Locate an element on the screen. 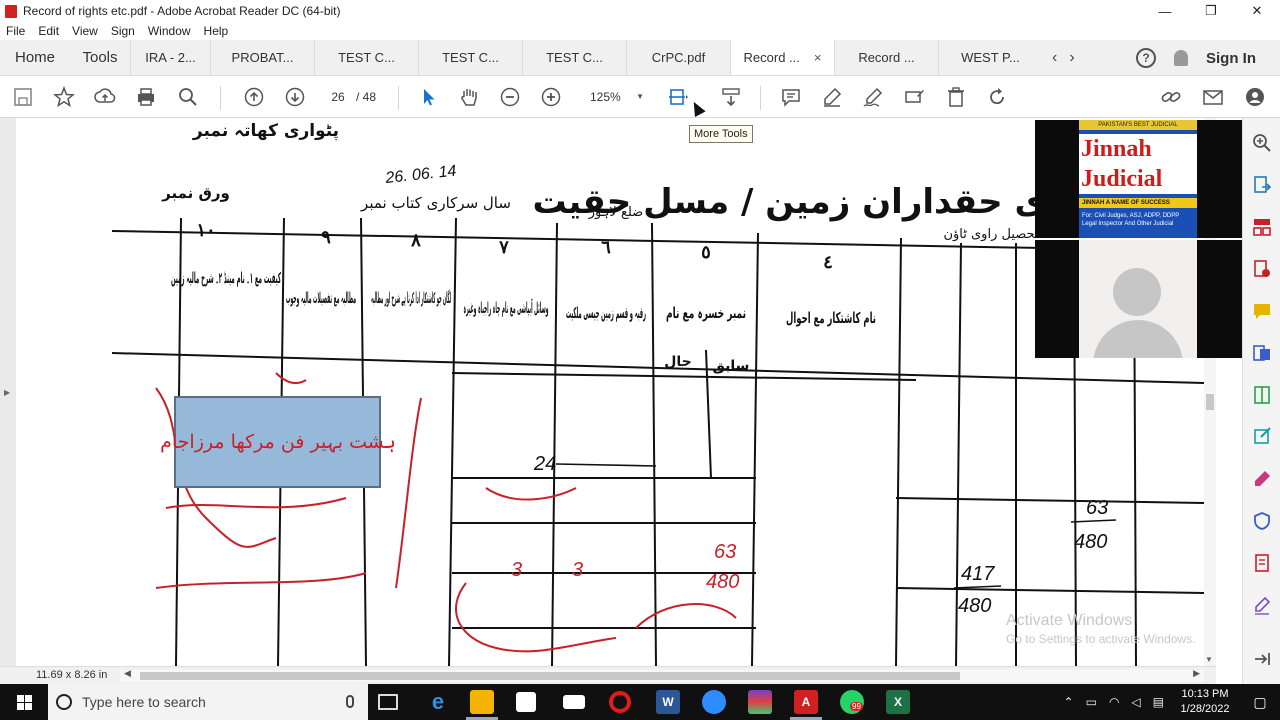 Image resolution: width=1280 pixels, height=720 pixels. zoom-out-icon is located at coordinates (510, 97).